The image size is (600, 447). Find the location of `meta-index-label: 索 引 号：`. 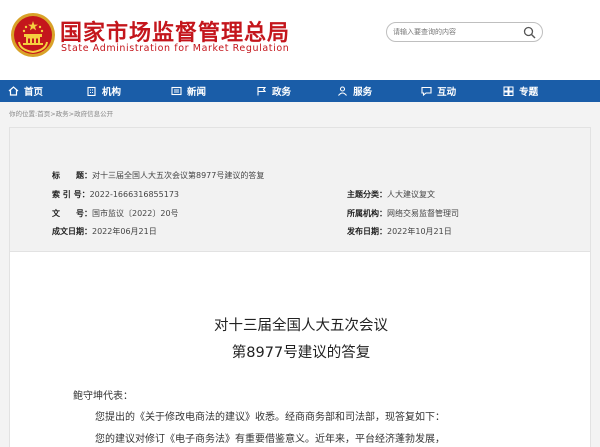

meta-index-label: 索 引 号： is located at coordinates (71, 194).